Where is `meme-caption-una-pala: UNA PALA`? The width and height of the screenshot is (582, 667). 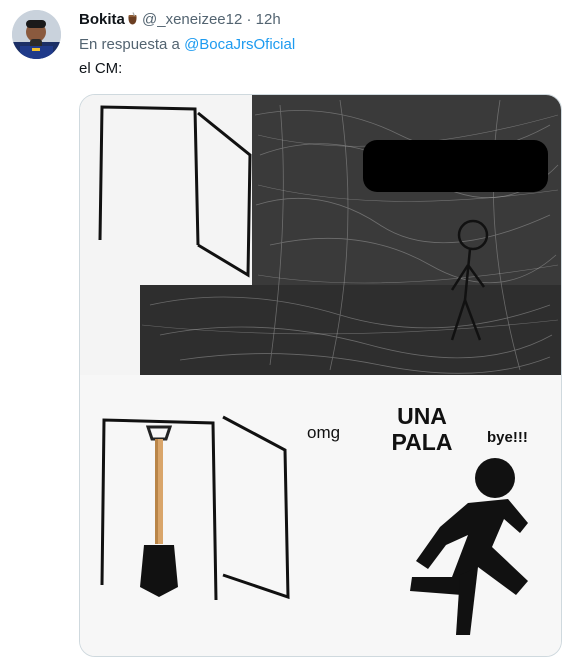
meme-caption-una-pala: UNA PALA is located at coordinates (422, 429).